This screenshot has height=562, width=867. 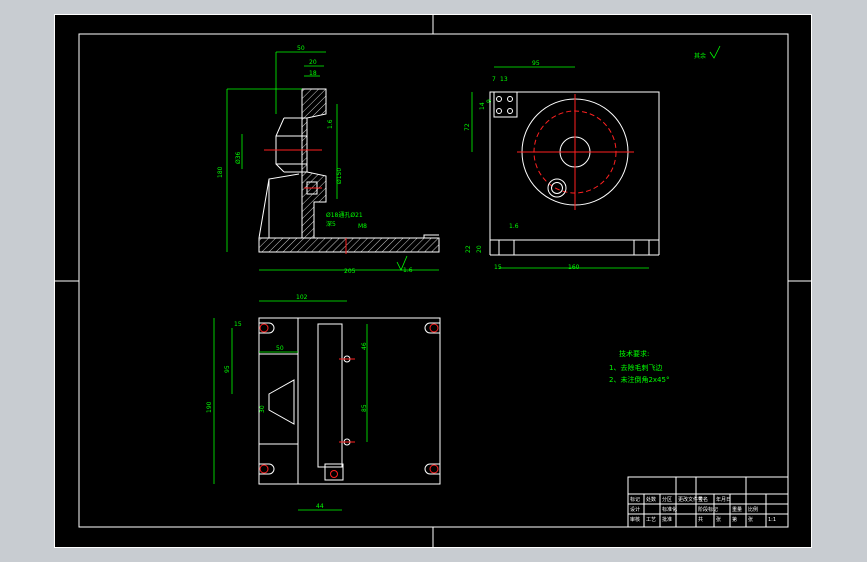 What do you see at coordinates (339, 176) in the screenshot?
I see `dim-phi150: Ø150` at bounding box center [339, 176].